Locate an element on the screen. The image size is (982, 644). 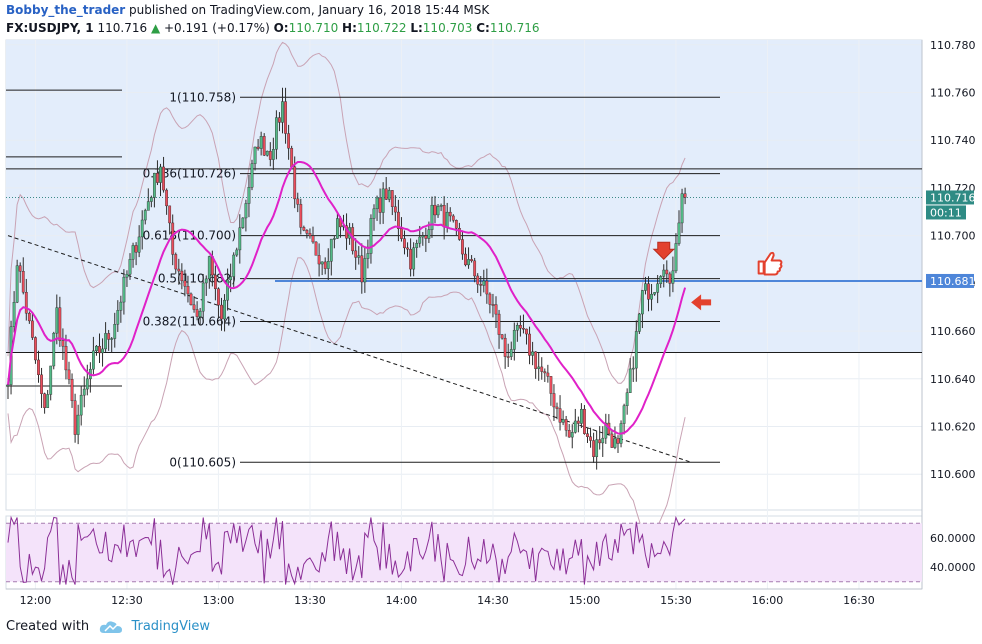
horizontal-line-tag: 110.681 is located at coordinates (953, 281).